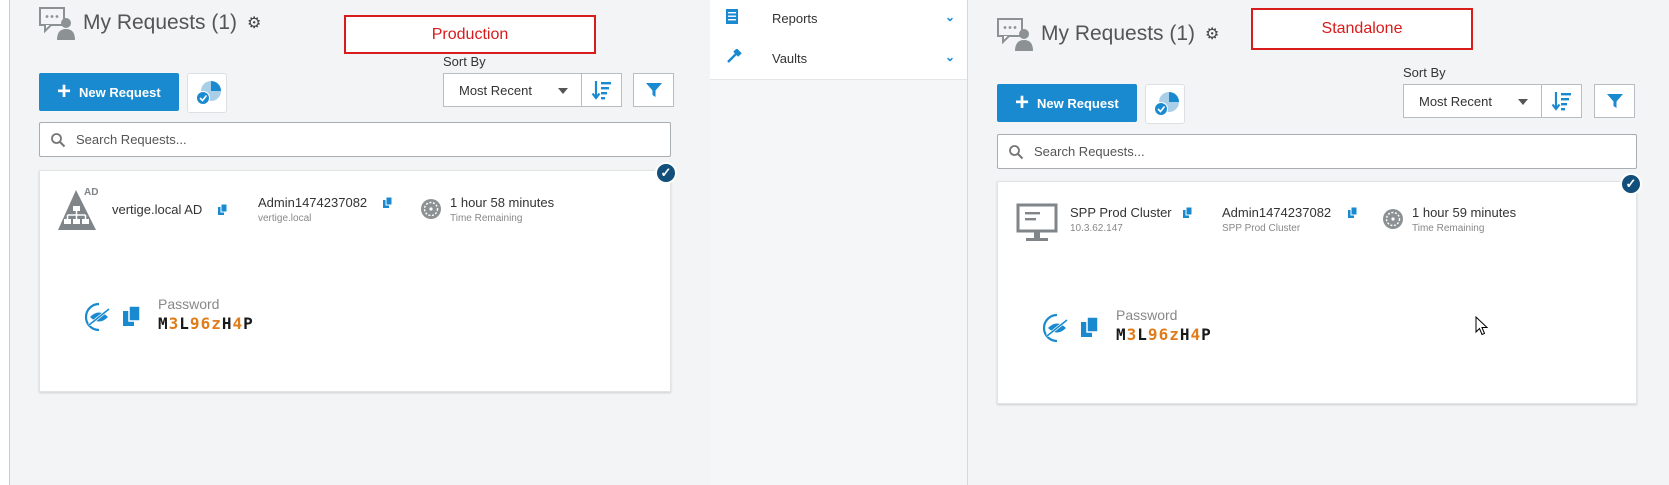 This screenshot has width=1669, height=485. Describe the element at coordinates (795, 18) in the screenshot. I see `nav-item-label: Reports` at that location.